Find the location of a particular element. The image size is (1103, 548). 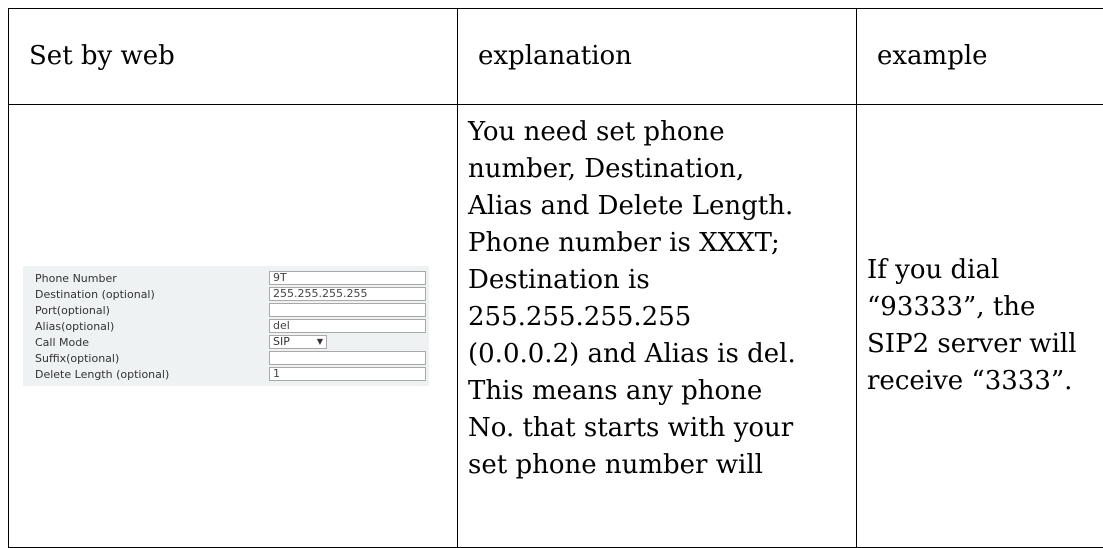

explanation-line: 255.255.255.255 is located at coordinates (659, 317).